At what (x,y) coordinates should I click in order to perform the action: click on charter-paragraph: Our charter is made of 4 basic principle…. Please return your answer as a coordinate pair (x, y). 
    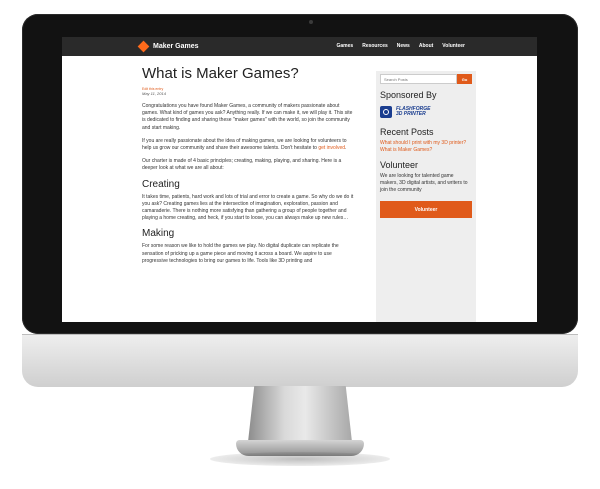
    Looking at the image, I should click on (242, 165).